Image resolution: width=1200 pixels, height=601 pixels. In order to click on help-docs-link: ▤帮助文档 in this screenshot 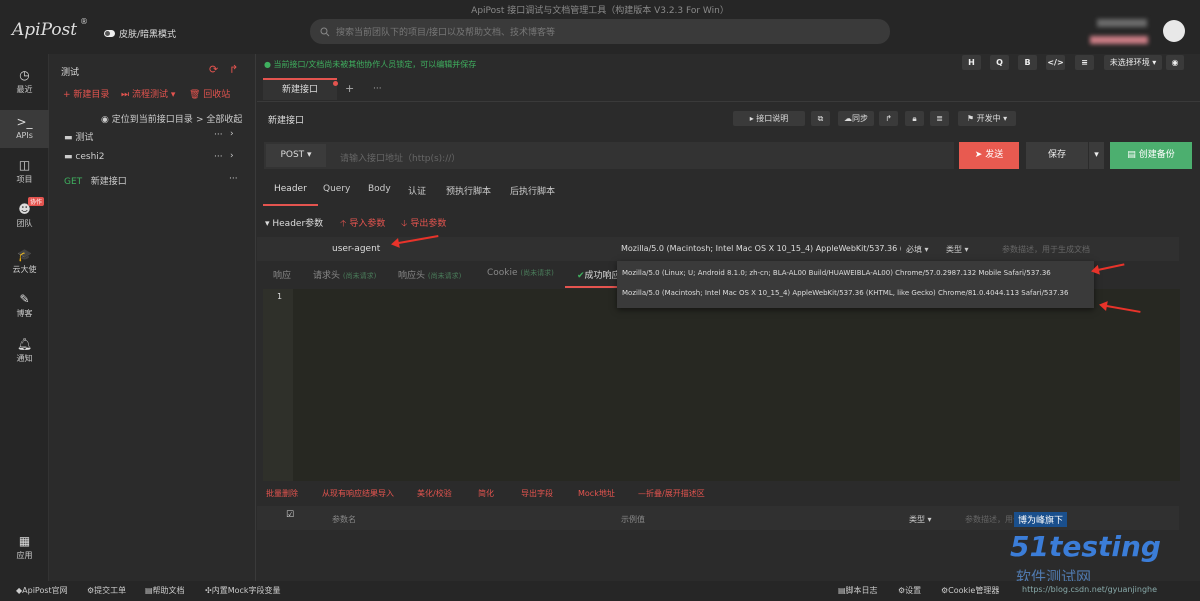, I will do `click(165, 590)`.